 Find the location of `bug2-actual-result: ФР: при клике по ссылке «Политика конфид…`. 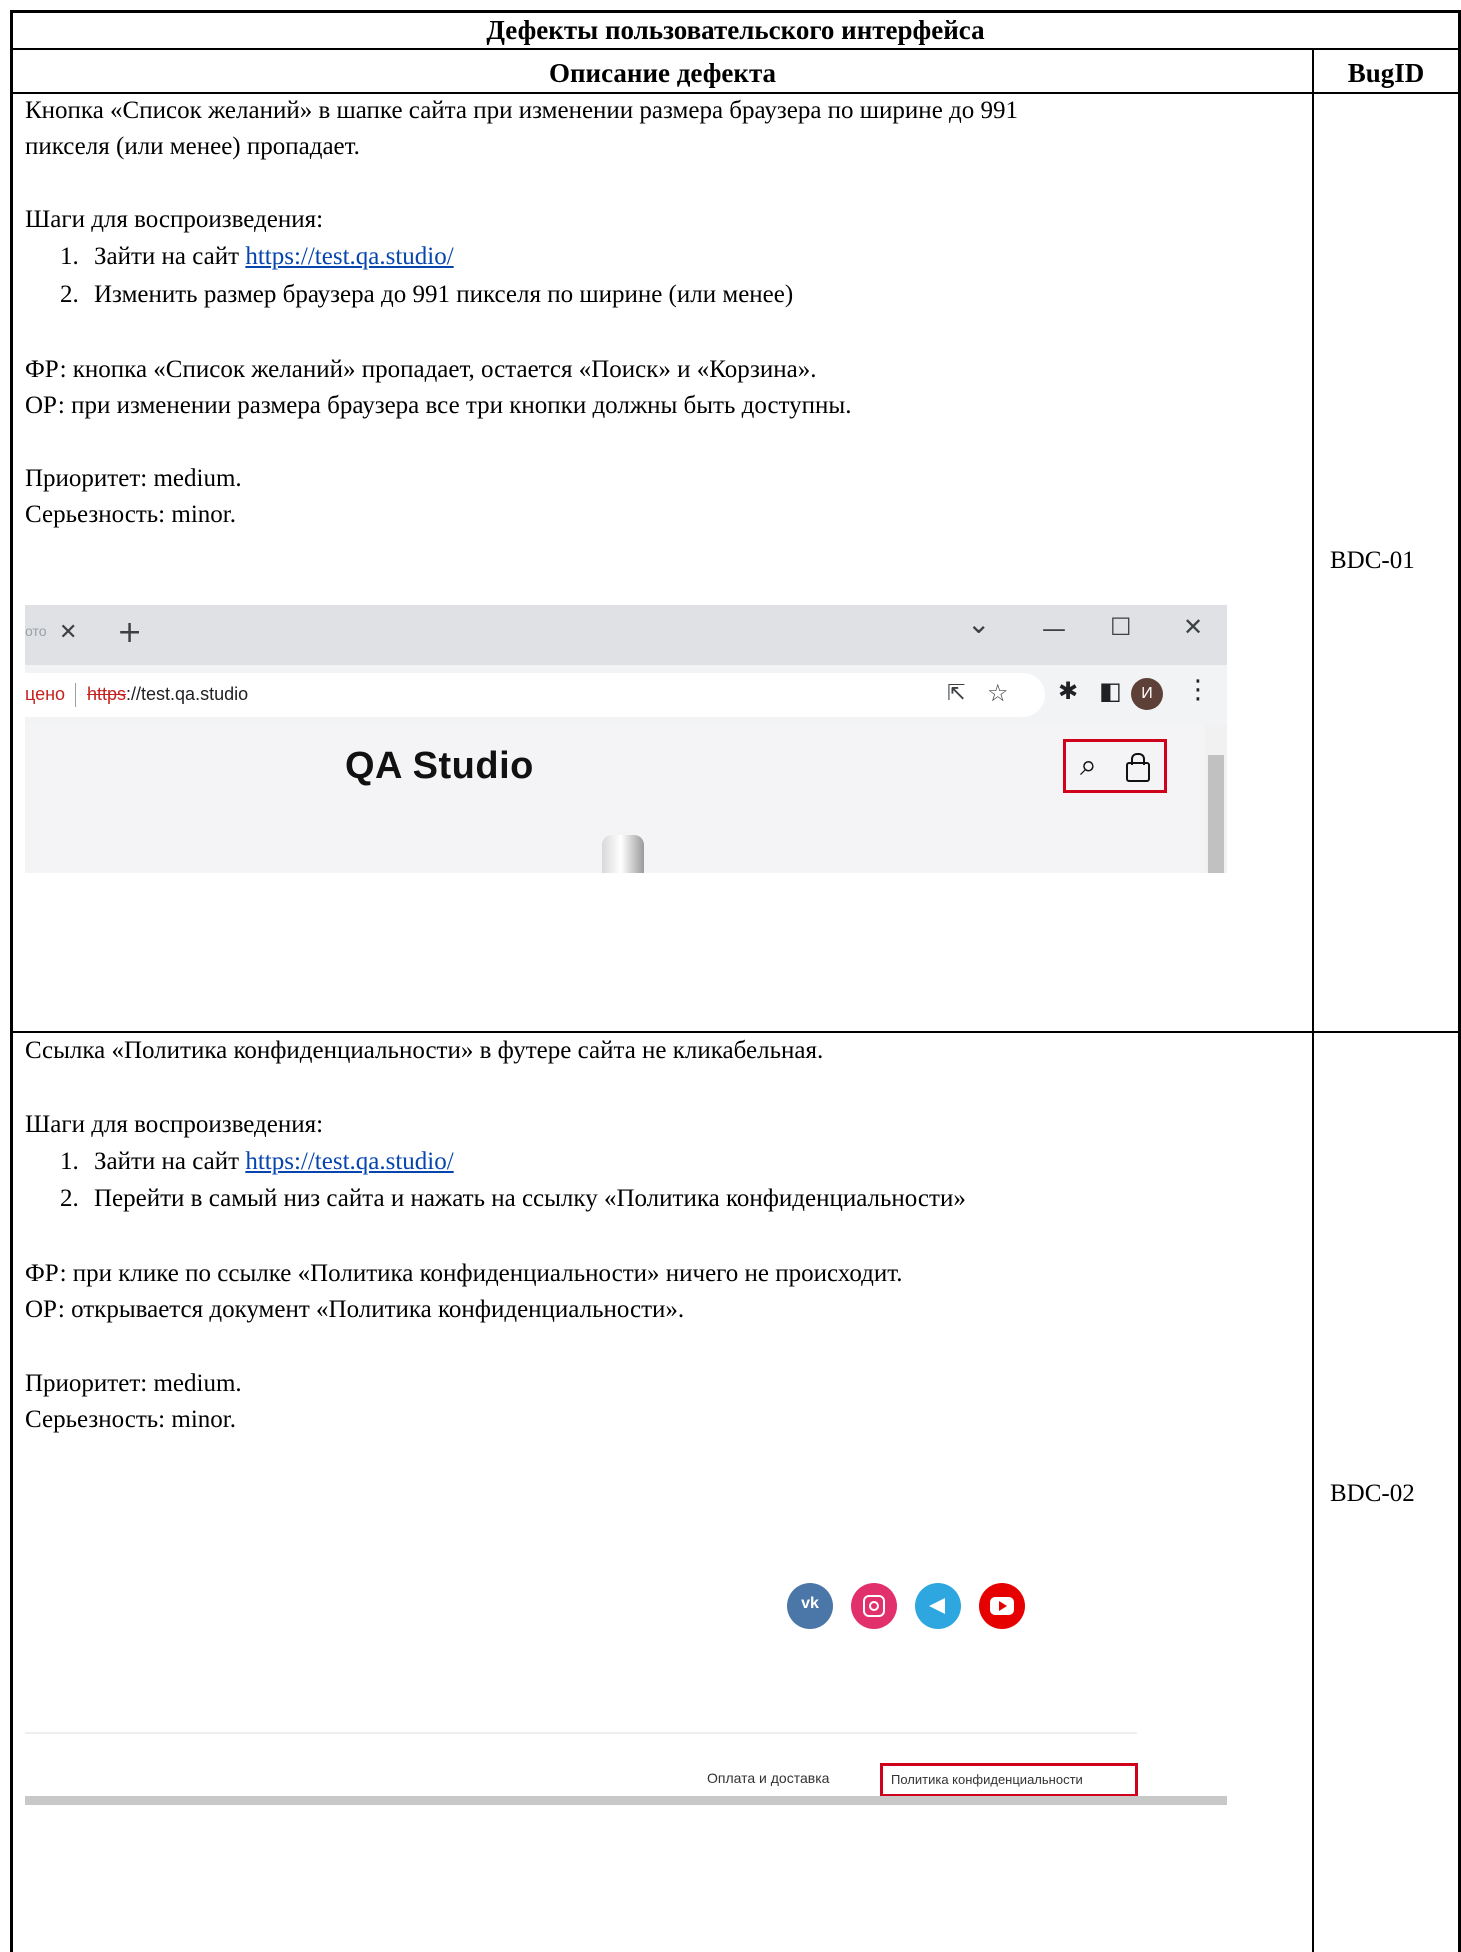

bug2-actual-result: ФР: при клике по ссылке «Политика конфид… is located at coordinates (464, 1273).